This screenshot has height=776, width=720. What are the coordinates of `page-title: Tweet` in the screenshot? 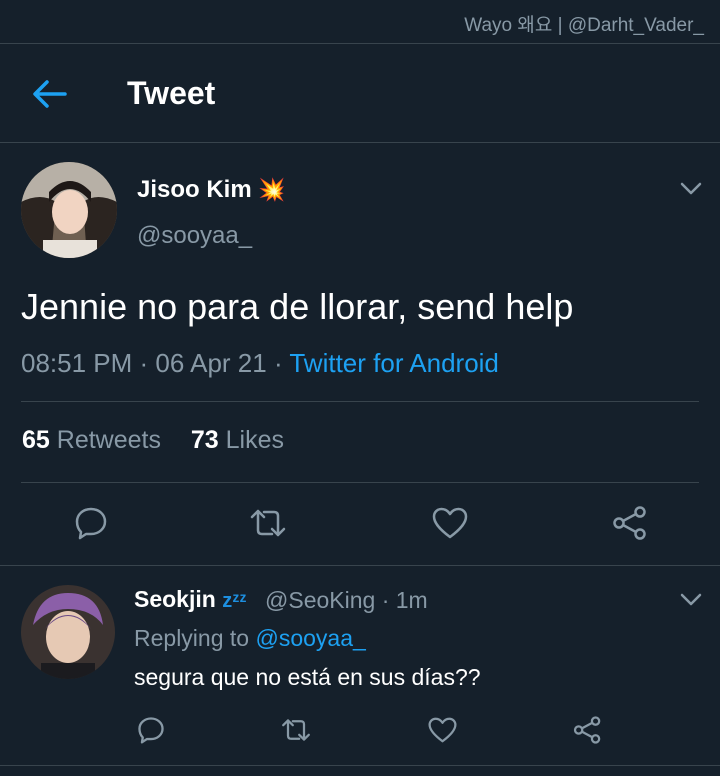 It's located at (171, 93).